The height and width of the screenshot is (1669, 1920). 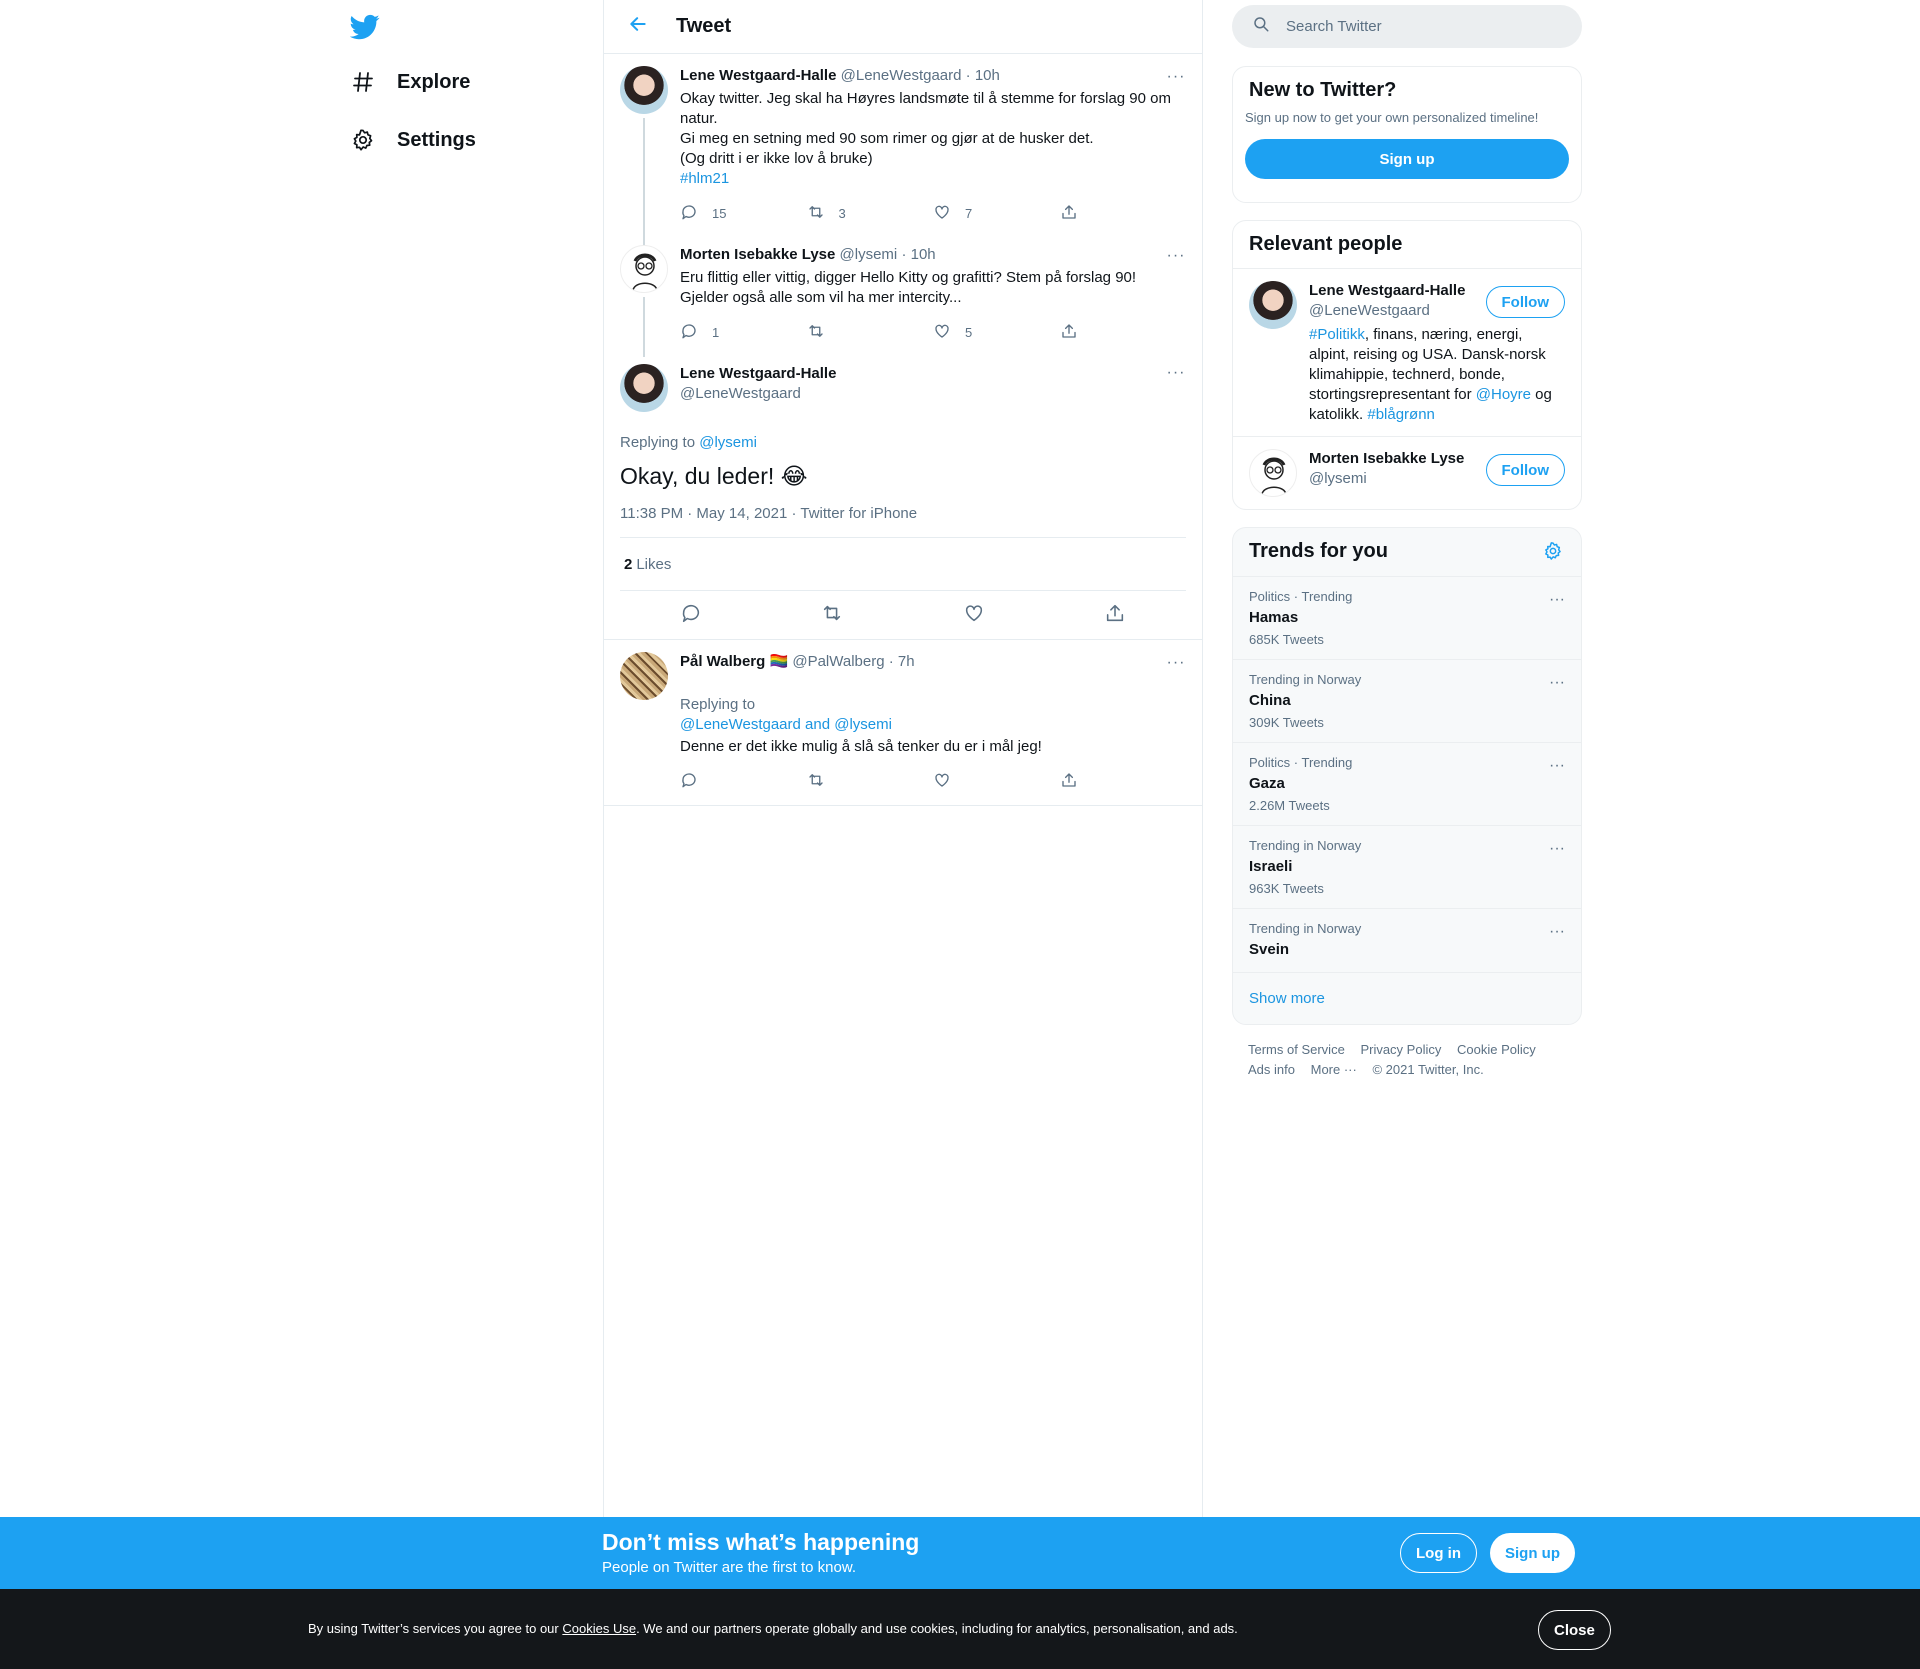 I want to click on retweet-button: 3, so click(x=870, y=213).